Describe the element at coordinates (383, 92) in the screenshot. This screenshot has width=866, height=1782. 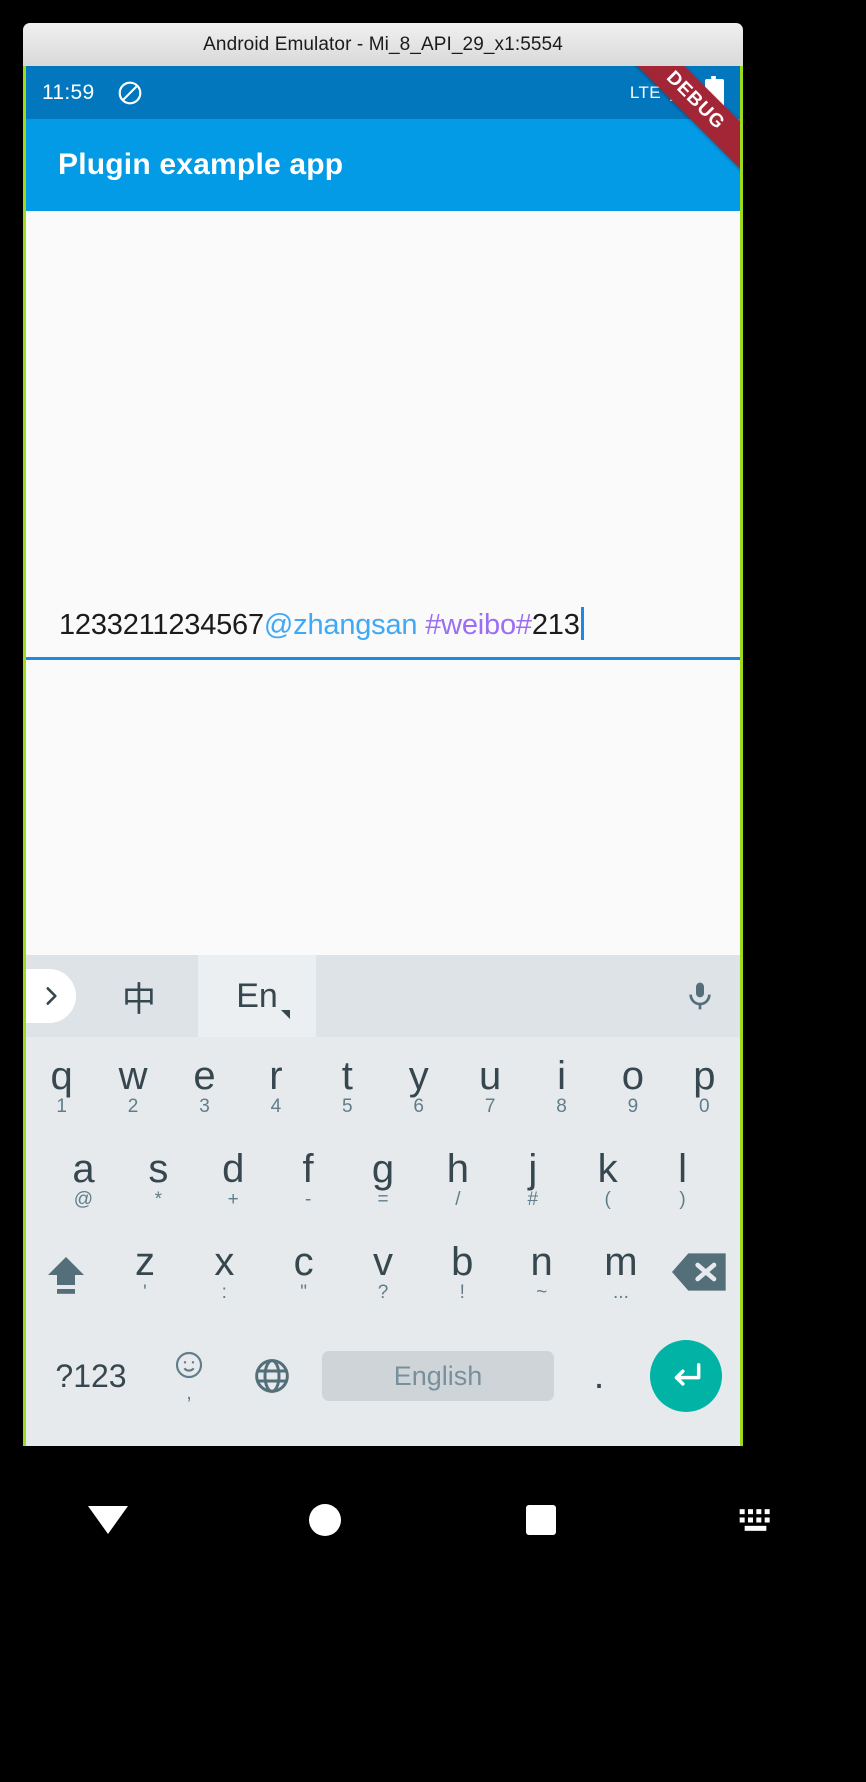
I see `android-status-bar: 11:59 LTE` at that location.